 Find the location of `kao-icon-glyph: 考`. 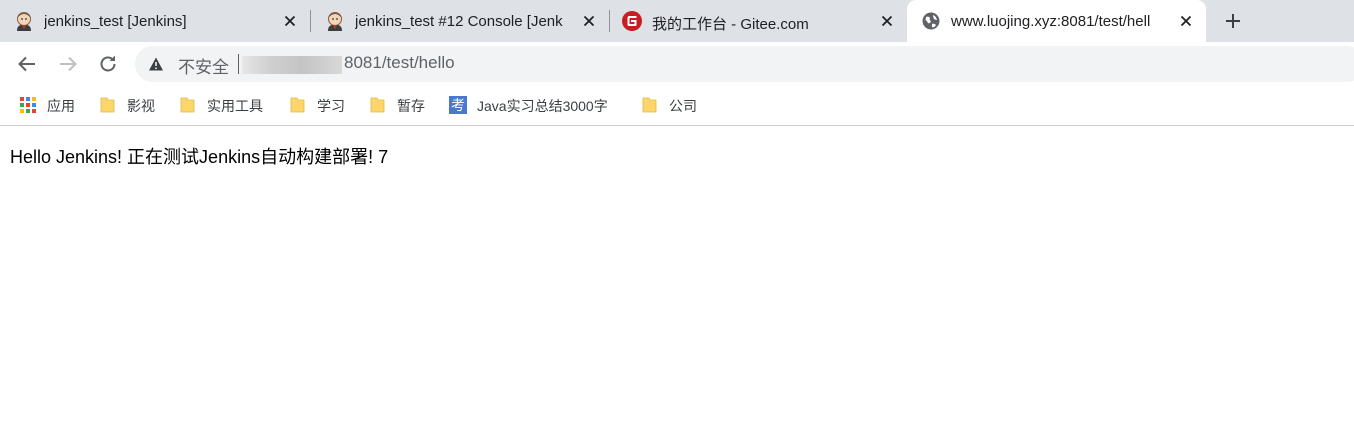

kao-icon-glyph: 考 is located at coordinates (458, 106).